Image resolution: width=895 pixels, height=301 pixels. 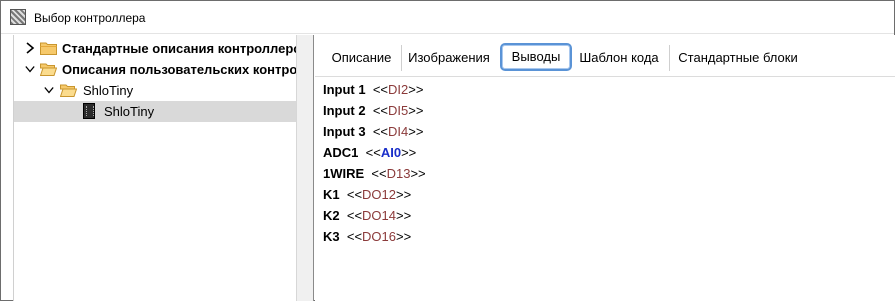 I want to click on pin-row: Input 1 <<DI2>>, so click(x=373, y=92).